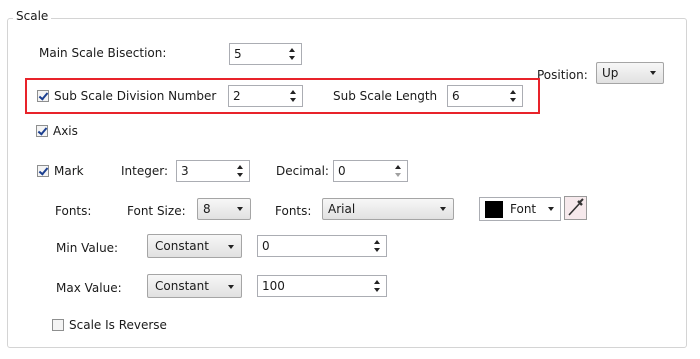 Image resolution: width=700 pixels, height=359 pixels. What do you see at coordinates (238, 54) in the screenshot?
I see `main-scale-value: 5` at bounding box center [238, 54].